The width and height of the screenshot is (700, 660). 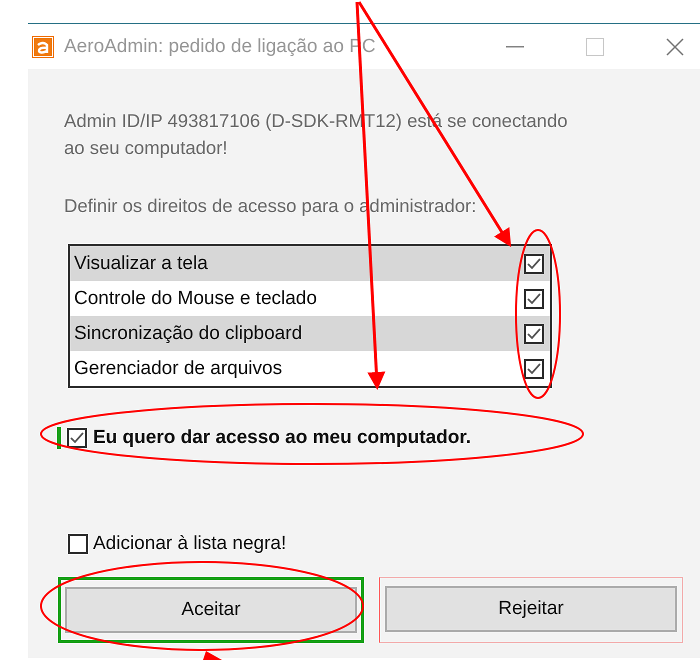 I want to click on permission-label: Gerenciador de arquivos, so click(x=178, y=369).